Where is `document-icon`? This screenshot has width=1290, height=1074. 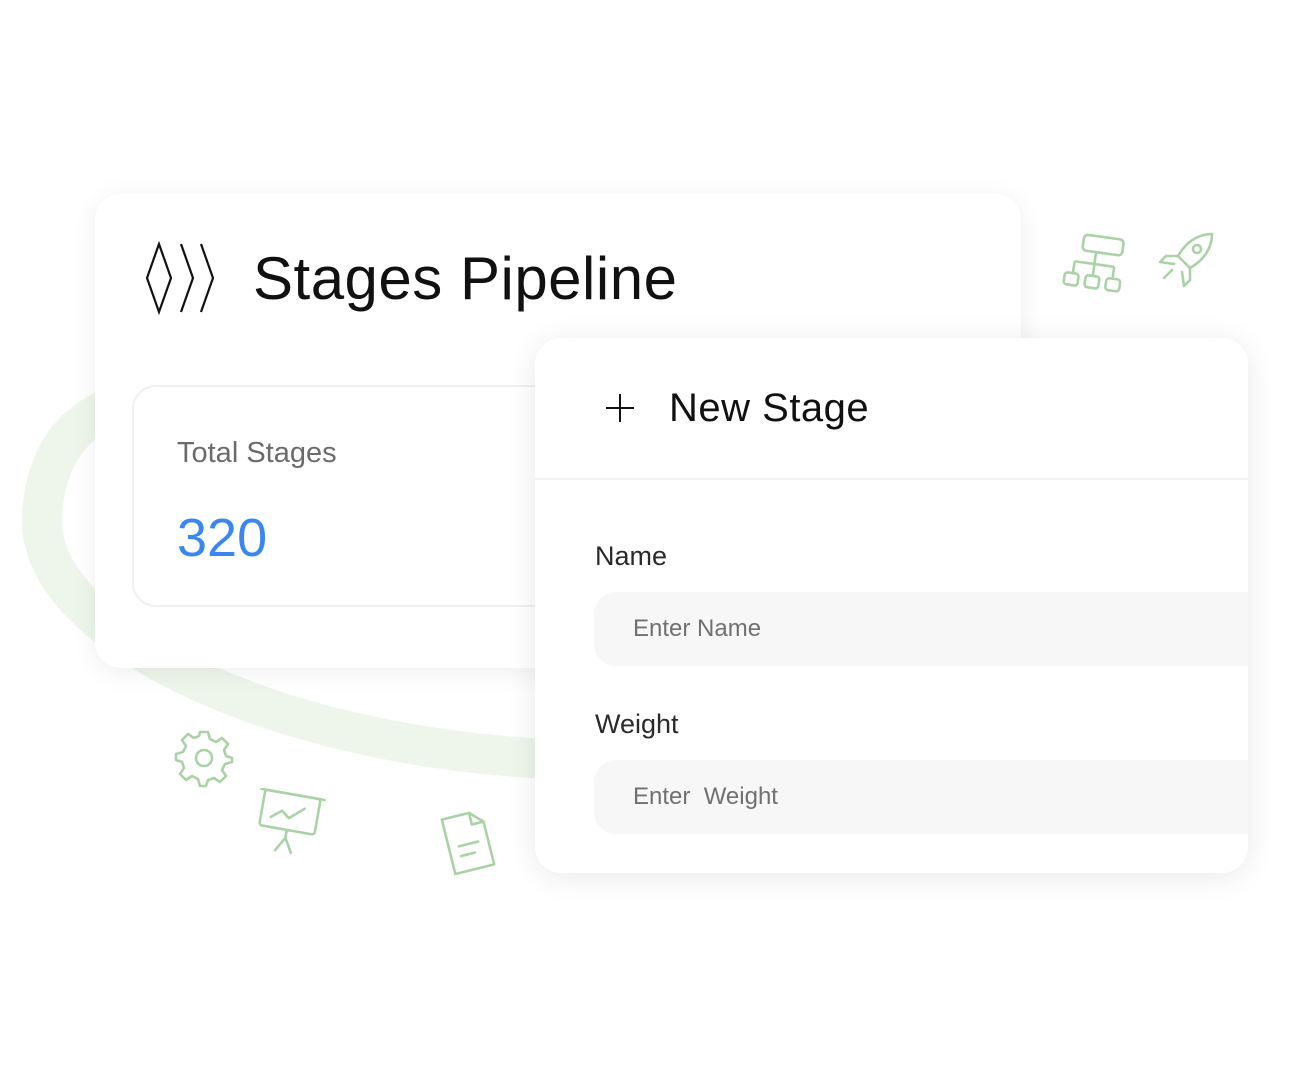
document-icon is located at coordinates (468, 843).